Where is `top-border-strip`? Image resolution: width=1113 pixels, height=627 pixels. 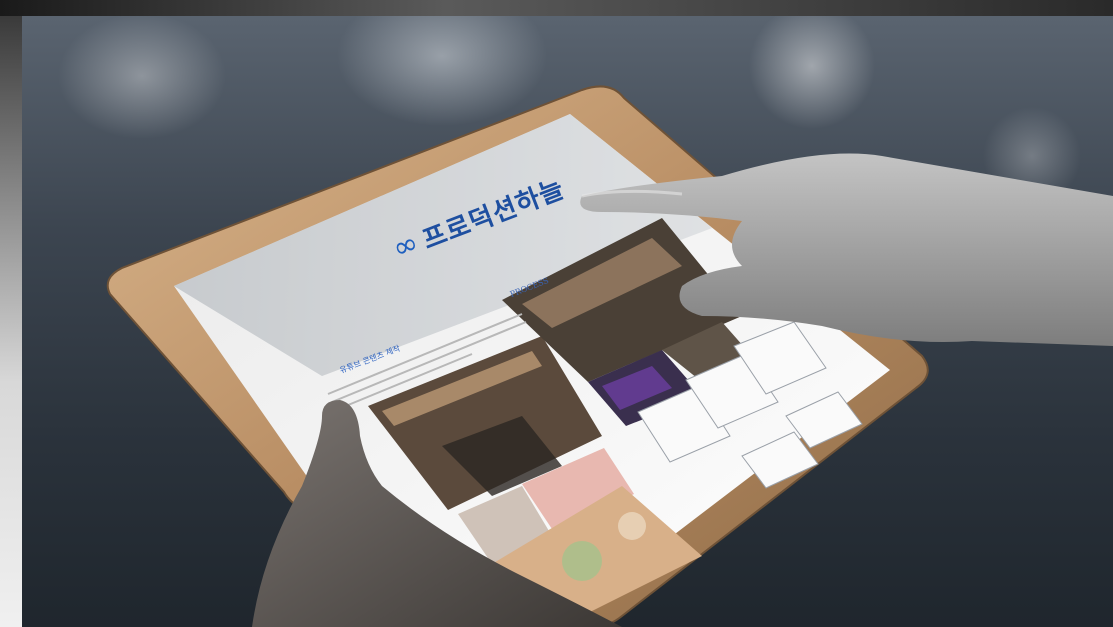 top-border-strip is located at coordinates (556, 8).